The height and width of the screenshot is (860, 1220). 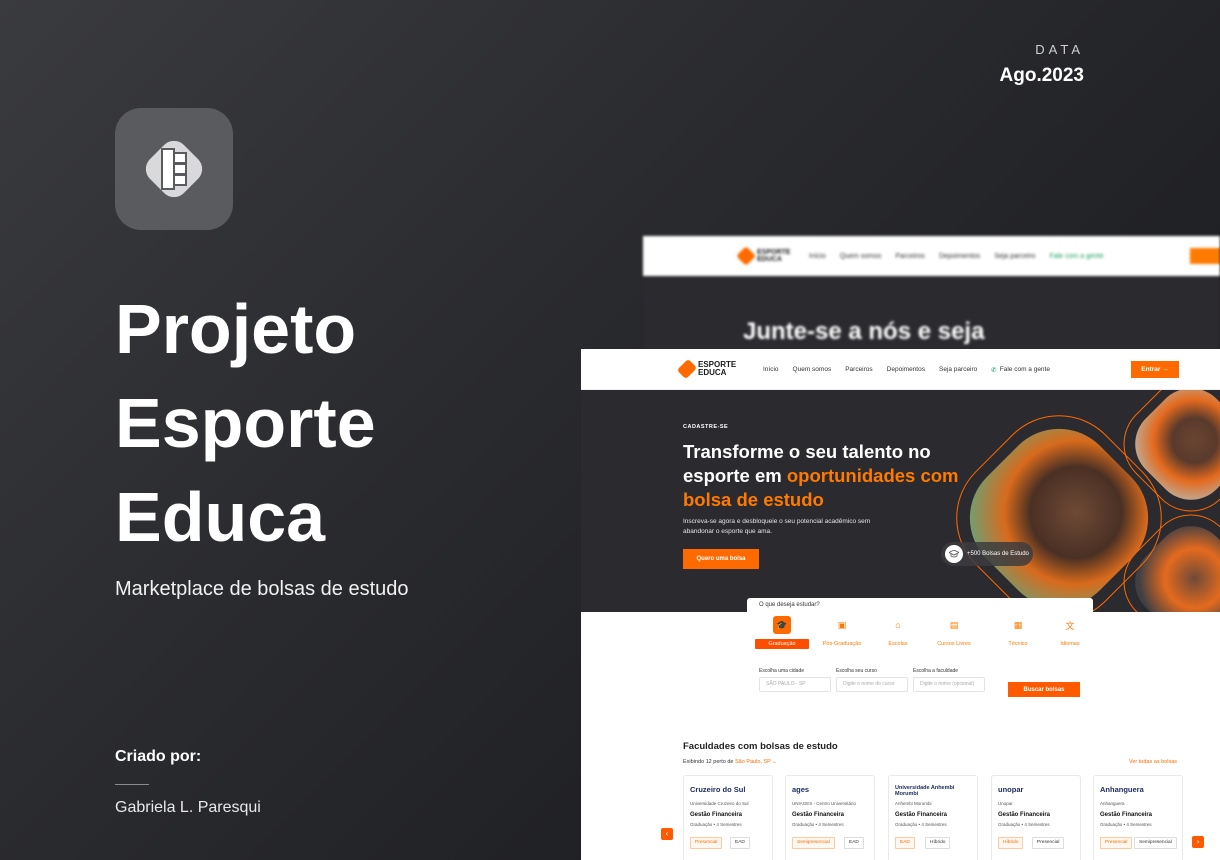 I want to click on enter-button: Entrar →, so click(x=1155, y=369).